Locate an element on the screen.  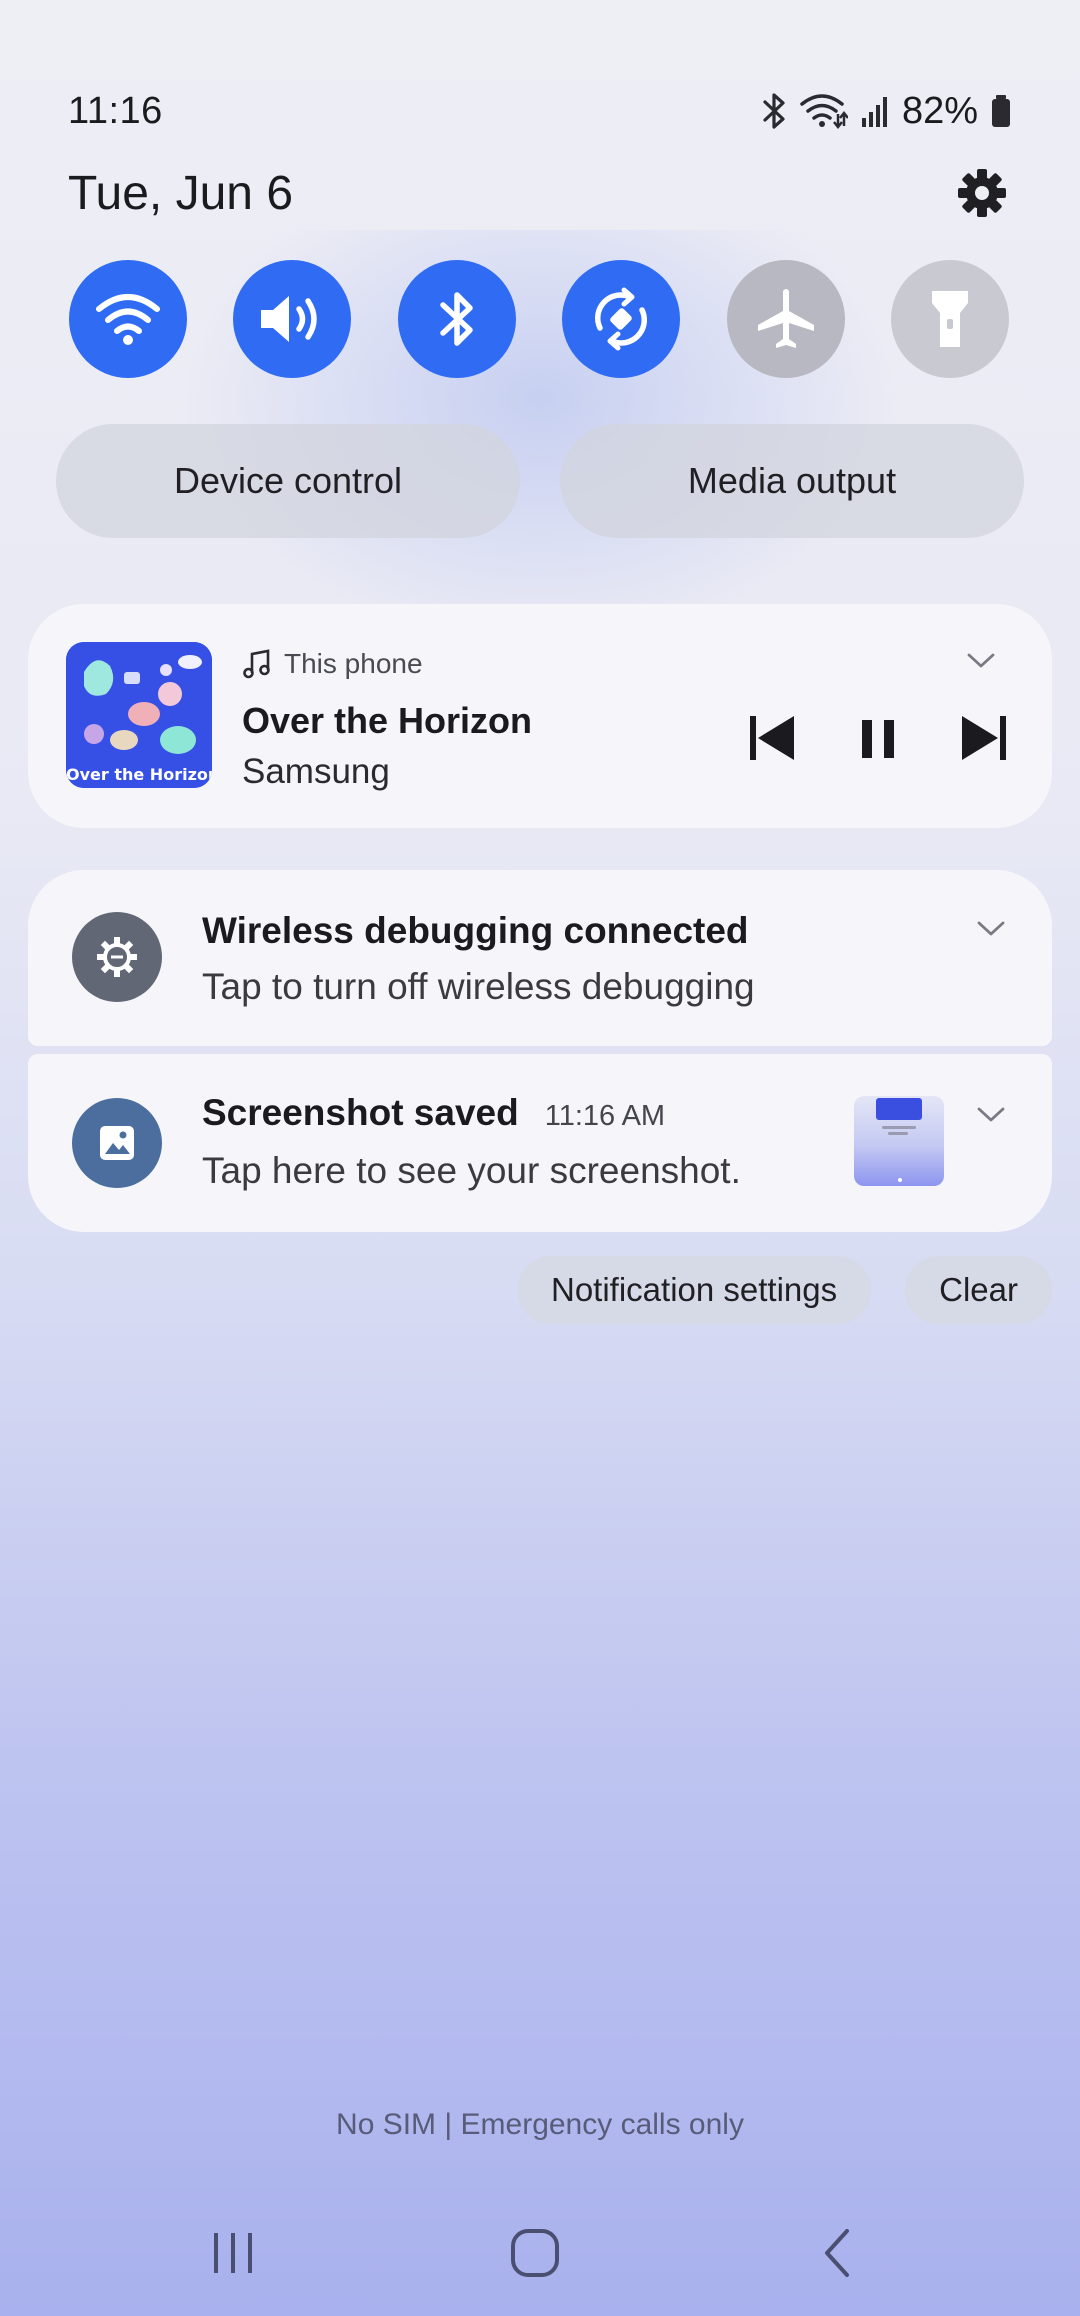
navigation-bar is located at coordinates (540, 2253).